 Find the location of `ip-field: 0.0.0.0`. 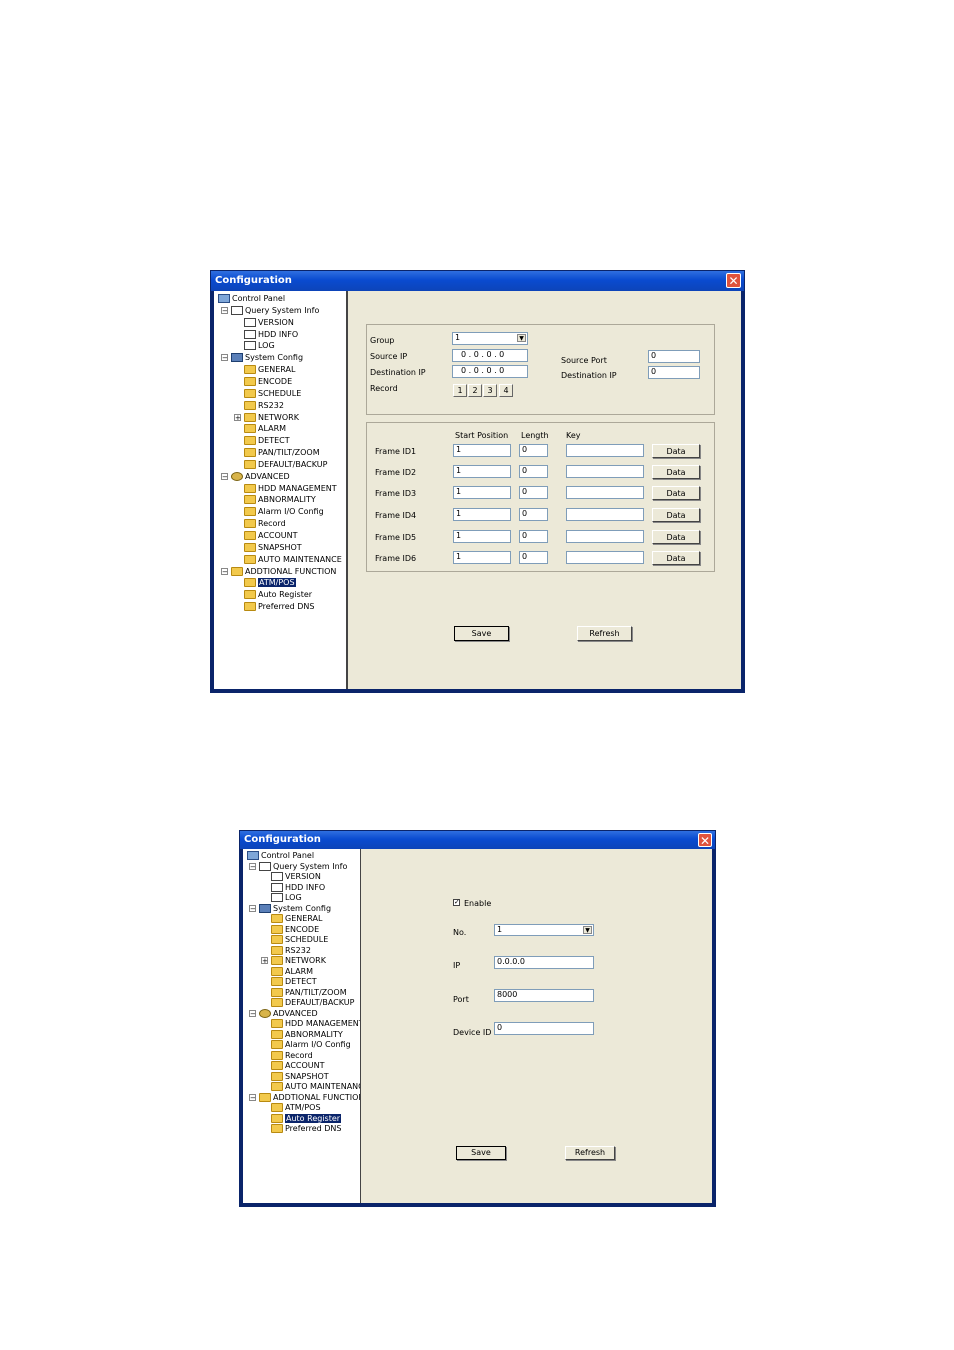

ip-field: 0.0.0.0 is located at coordinates (544, 962).